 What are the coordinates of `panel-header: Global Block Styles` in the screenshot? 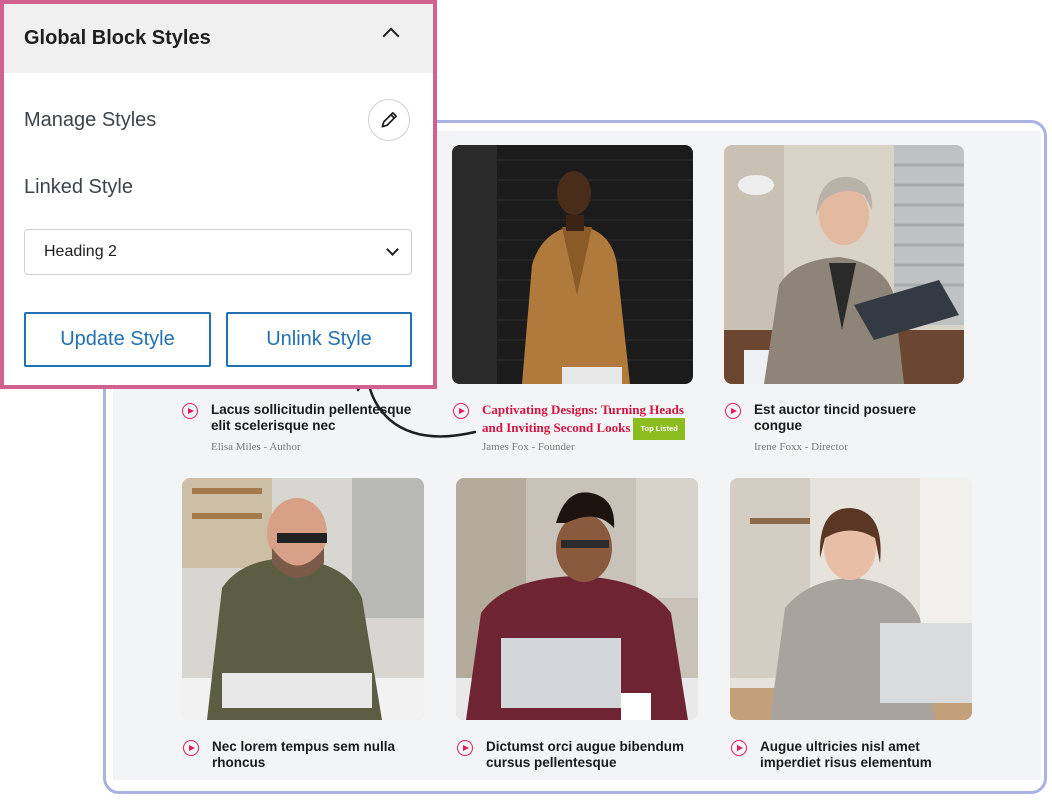 It's located at (218, 38).